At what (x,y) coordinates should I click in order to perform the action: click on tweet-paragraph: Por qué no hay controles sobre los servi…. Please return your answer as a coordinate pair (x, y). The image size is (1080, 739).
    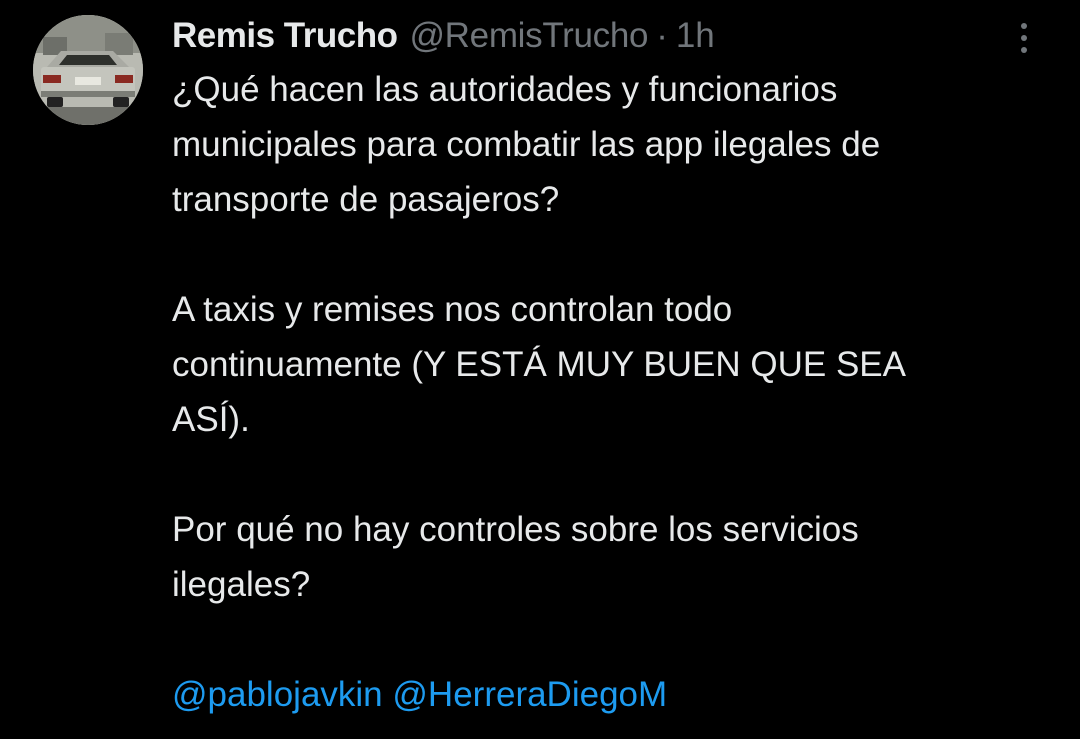
    Looking at the image, I should click on (612, 557).